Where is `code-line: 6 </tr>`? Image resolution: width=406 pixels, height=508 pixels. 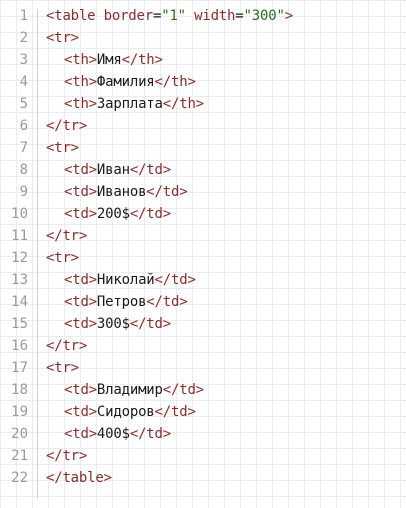
code-line: 6 </tr> is located at coordinates (203, 126).